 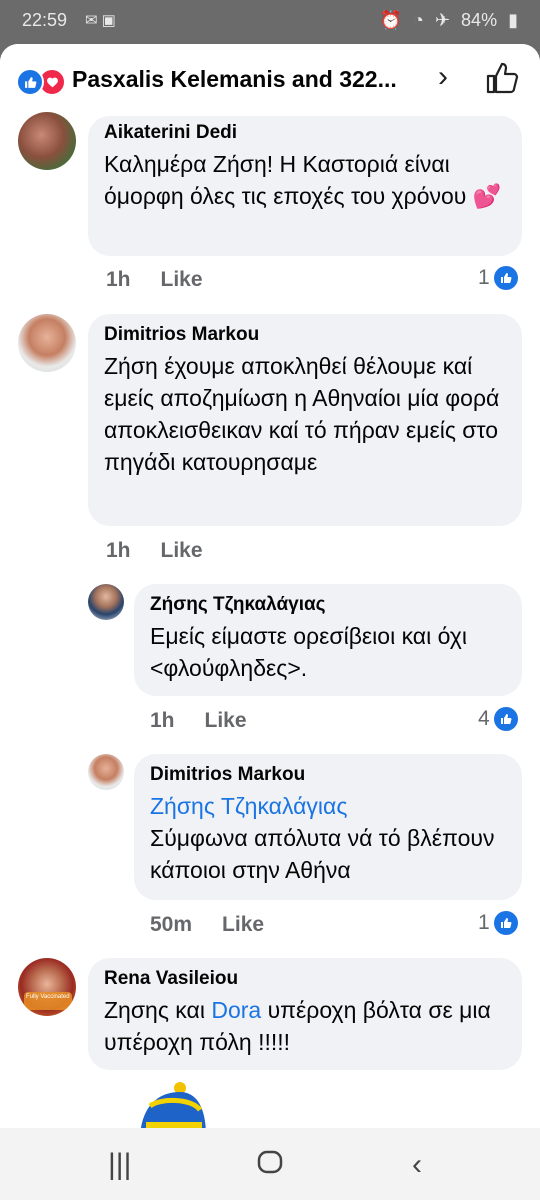 What do you see at coordinates (45, 20) in the screenshot?
I see `status-time: 22:59` at bounding box center [45, 20].